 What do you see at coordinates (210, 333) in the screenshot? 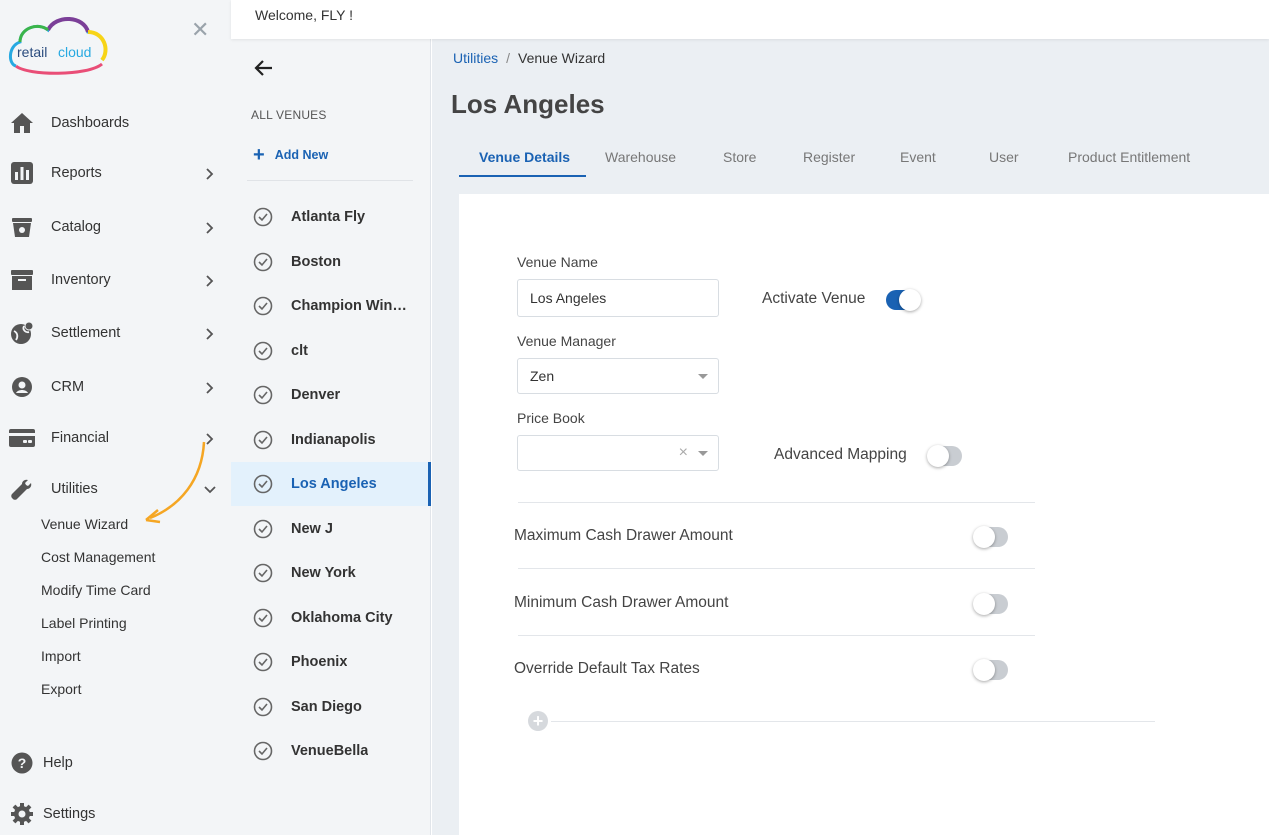
I see `chevron-right-icon` at bounding box center [210, 333].